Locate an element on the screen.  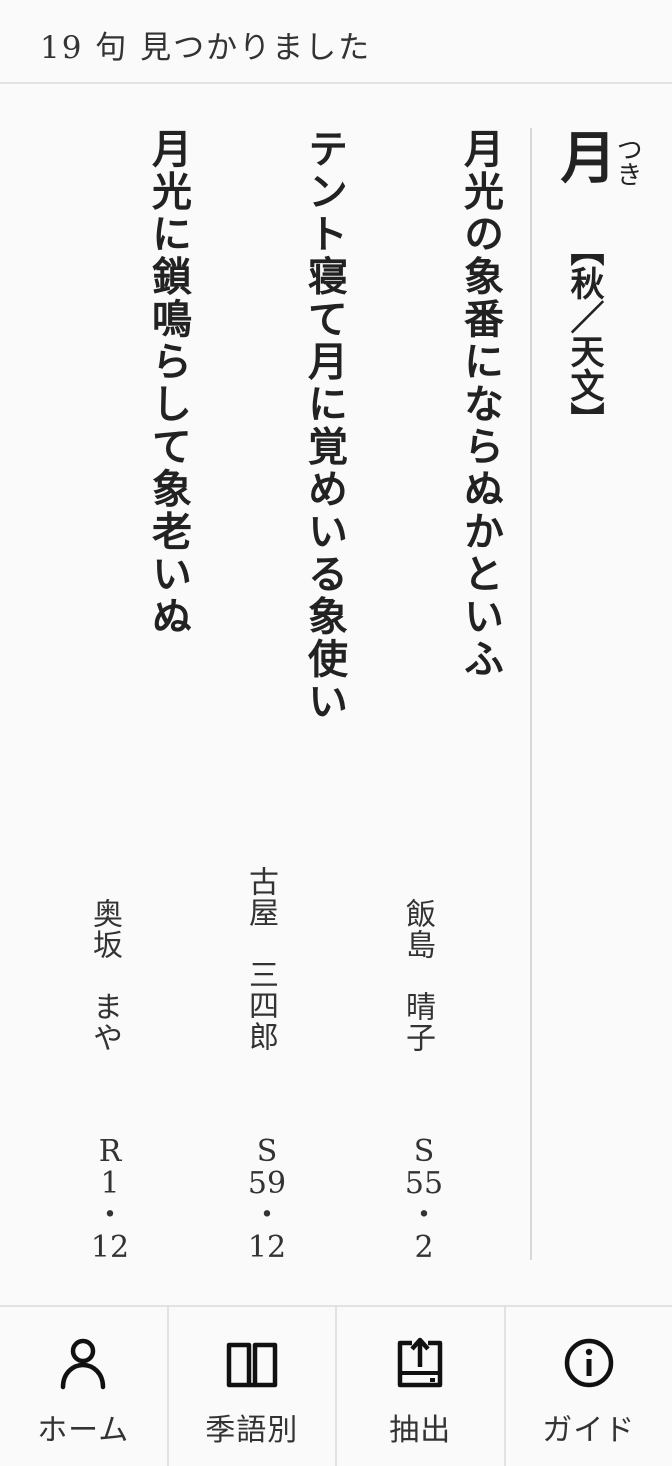
nav-extract: 抽出 is located at coordinates (421, 1386).